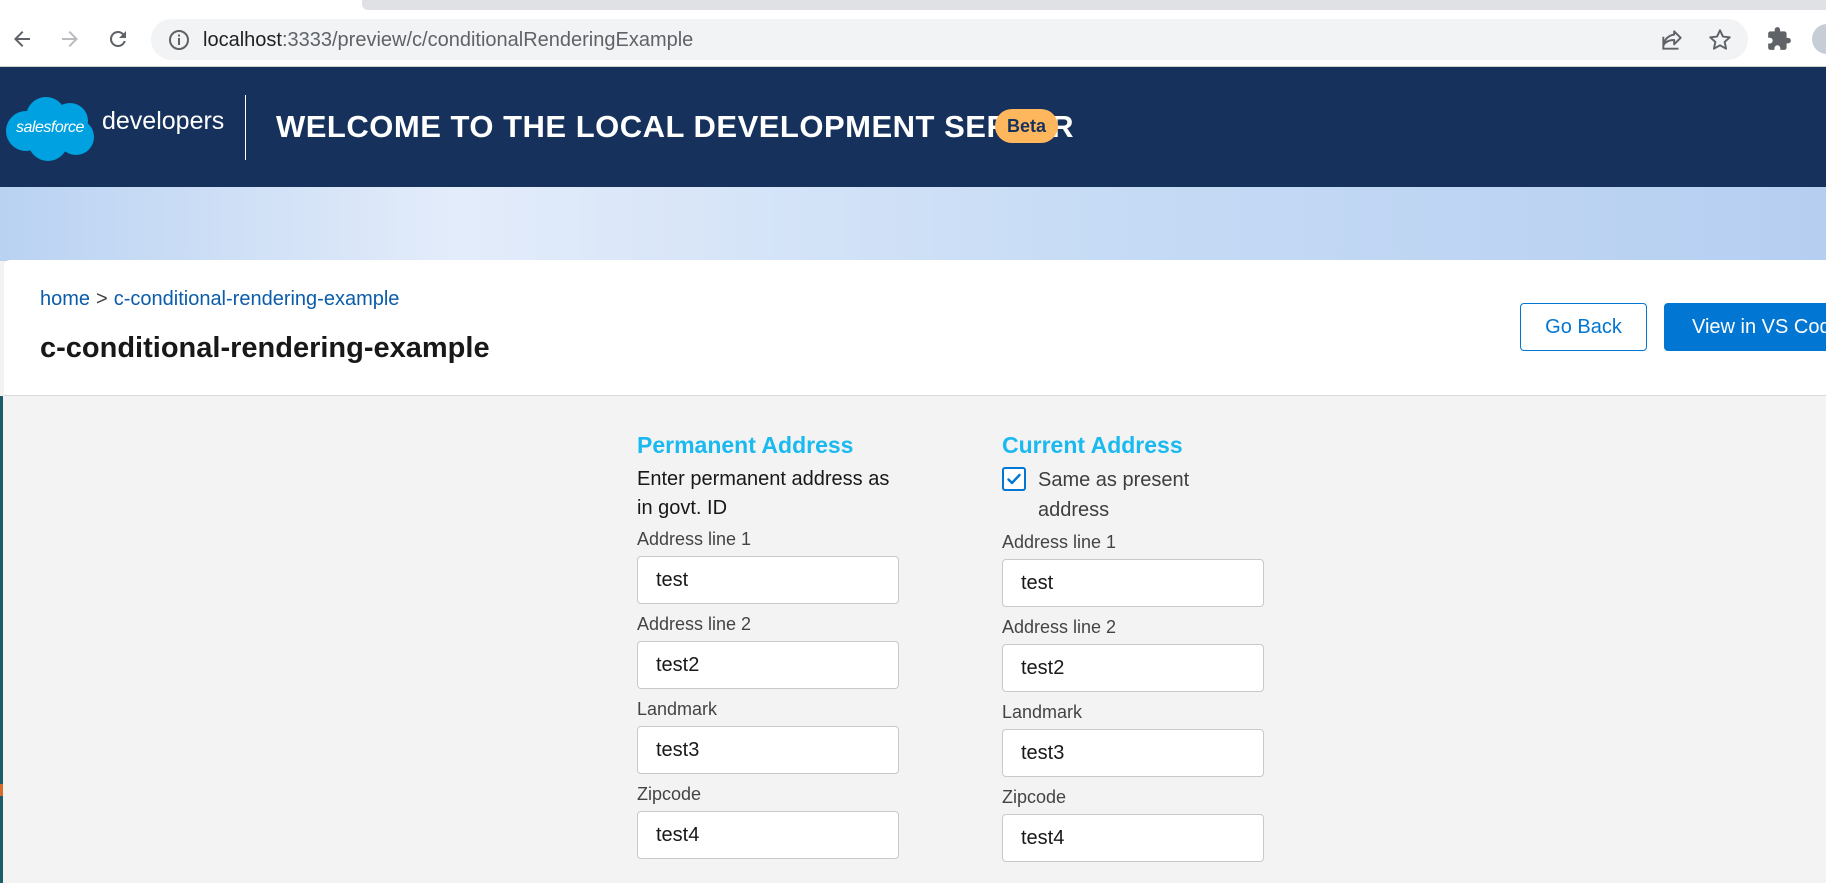 The height and width of the screenshot is (883, 1826). I want to click on perm-landmark-label: Landmark, so click(677, 709).